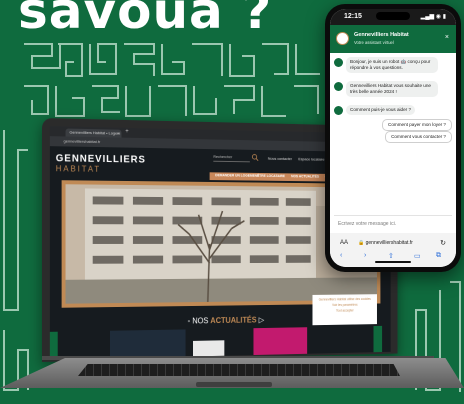  I want to click on quick-reply-payer-loyer: Comment payer mon loyer ?, so click(417, 125).